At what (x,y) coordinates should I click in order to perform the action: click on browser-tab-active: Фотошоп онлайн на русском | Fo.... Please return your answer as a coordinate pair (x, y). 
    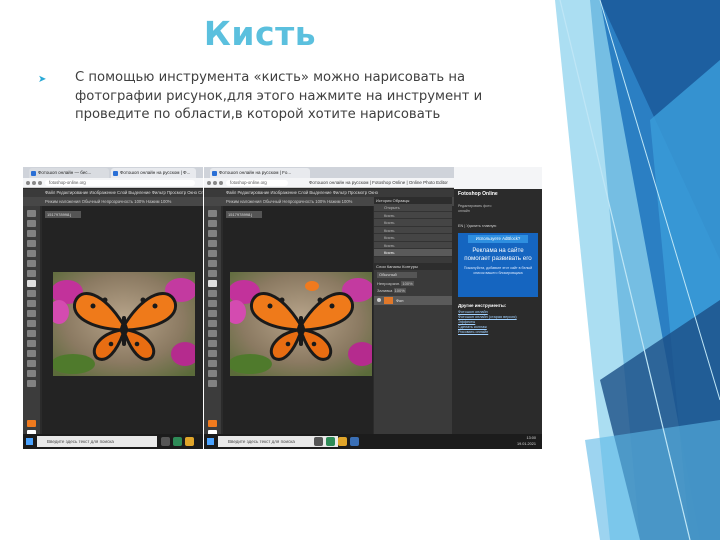
    Looking at the image, I should click on (260, 173).